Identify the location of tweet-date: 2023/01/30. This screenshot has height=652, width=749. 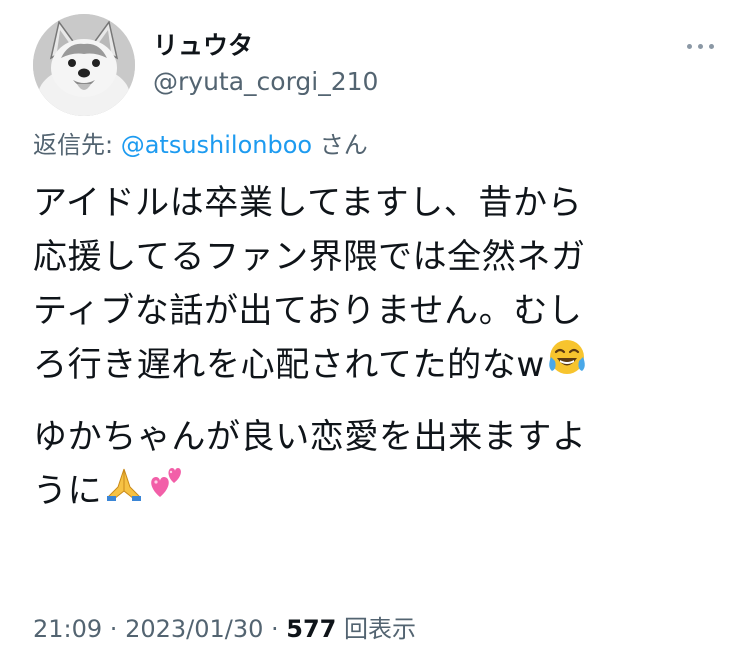
(194, 629).